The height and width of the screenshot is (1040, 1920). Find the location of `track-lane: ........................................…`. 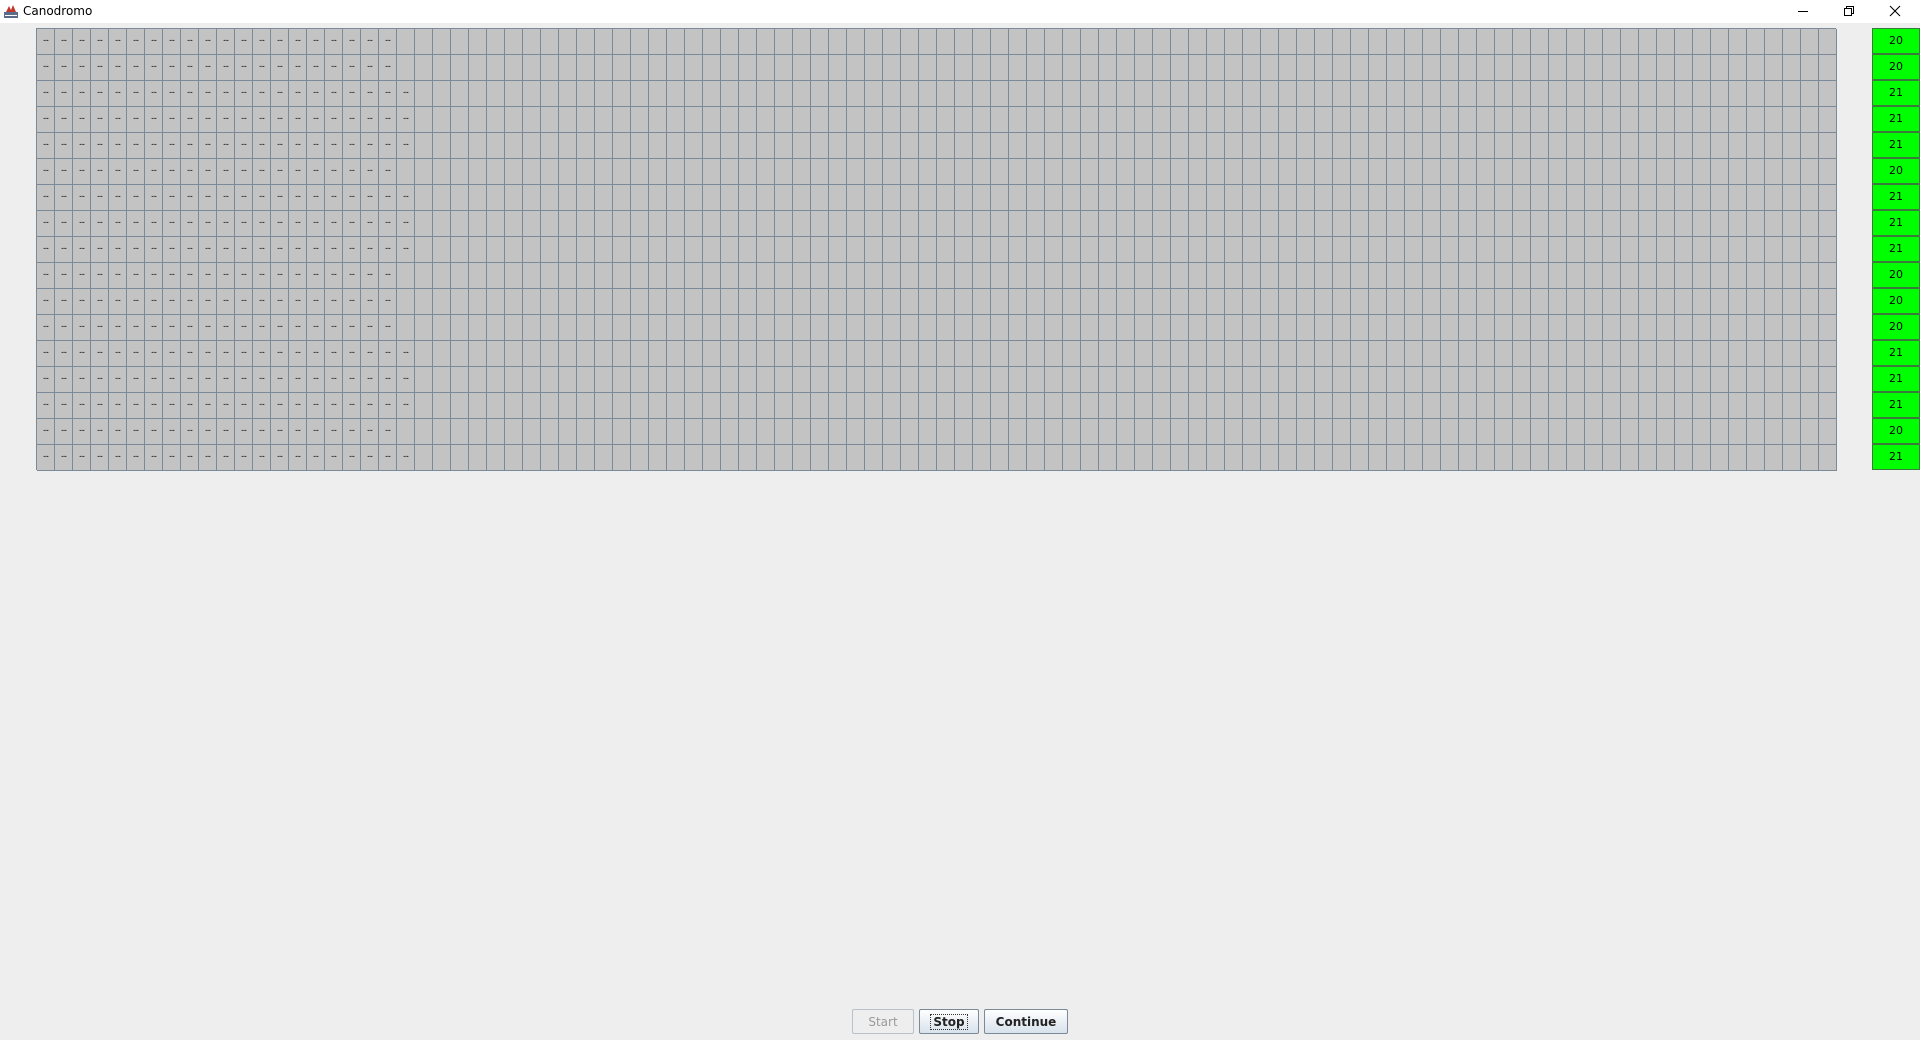

track-lane: ........................................… is located at coordinates (937, 68).